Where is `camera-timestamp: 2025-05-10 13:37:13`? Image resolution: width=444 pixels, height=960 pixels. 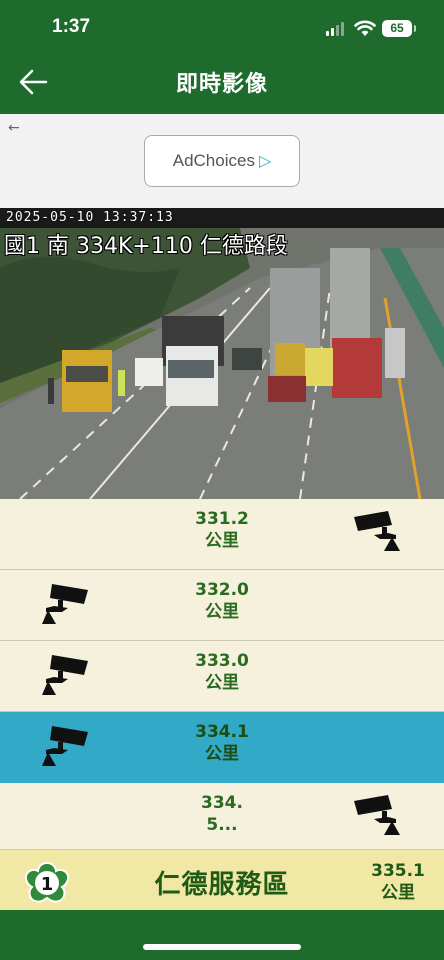
camera-timestamp: 2025-05-10 13:37:13 is located at coordinates (90, 217).